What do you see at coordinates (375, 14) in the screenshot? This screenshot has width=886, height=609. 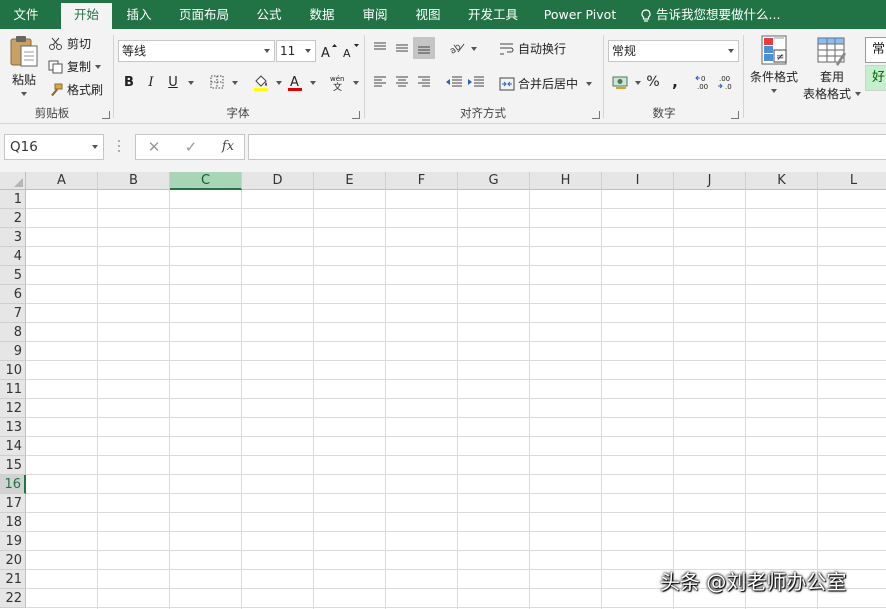 I see `tab-review: 审阅` at bounding box center [375, 14].